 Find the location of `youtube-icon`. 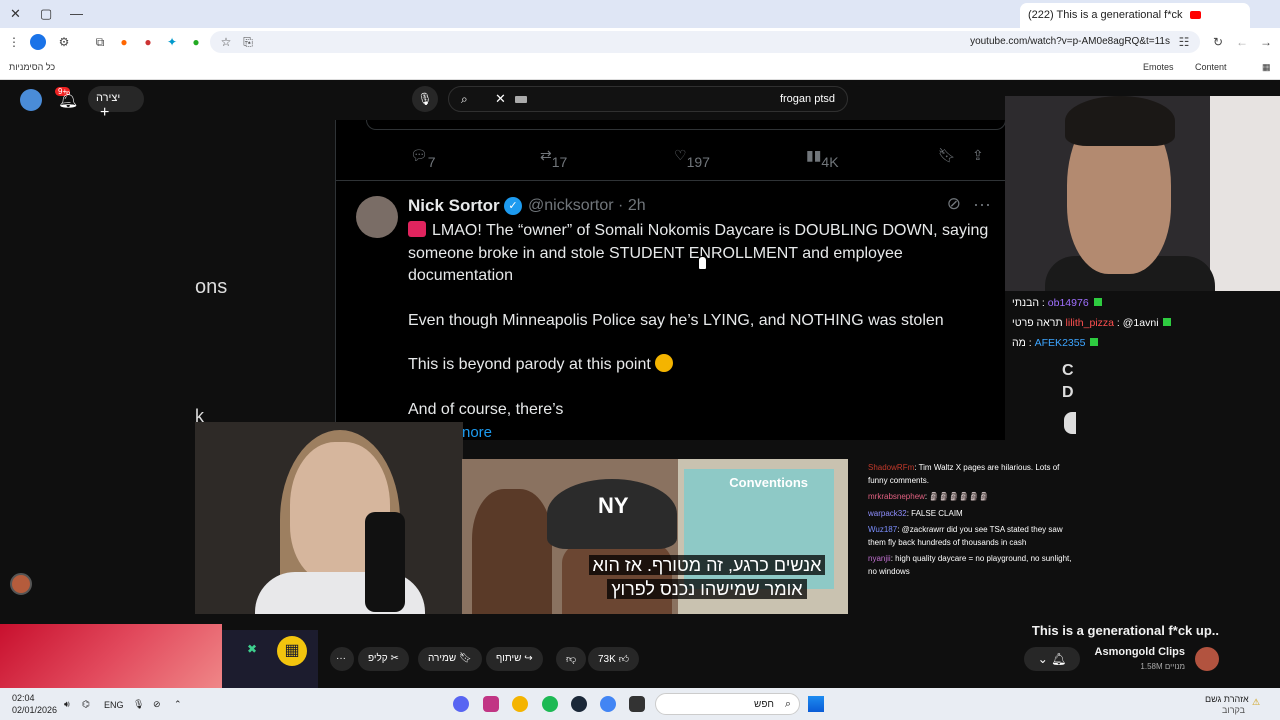

youtube-icon is located at coordinates (1195, 15).